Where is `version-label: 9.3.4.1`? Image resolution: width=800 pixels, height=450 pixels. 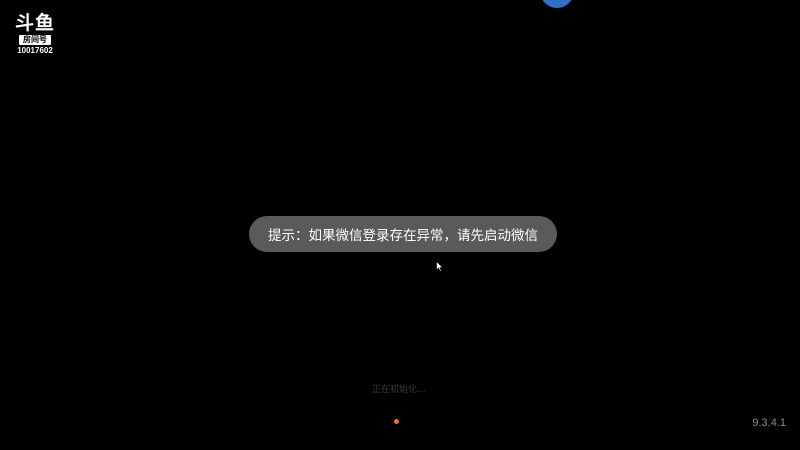
version-label: 9.3.4.1 is located at coordinates (769, 423).